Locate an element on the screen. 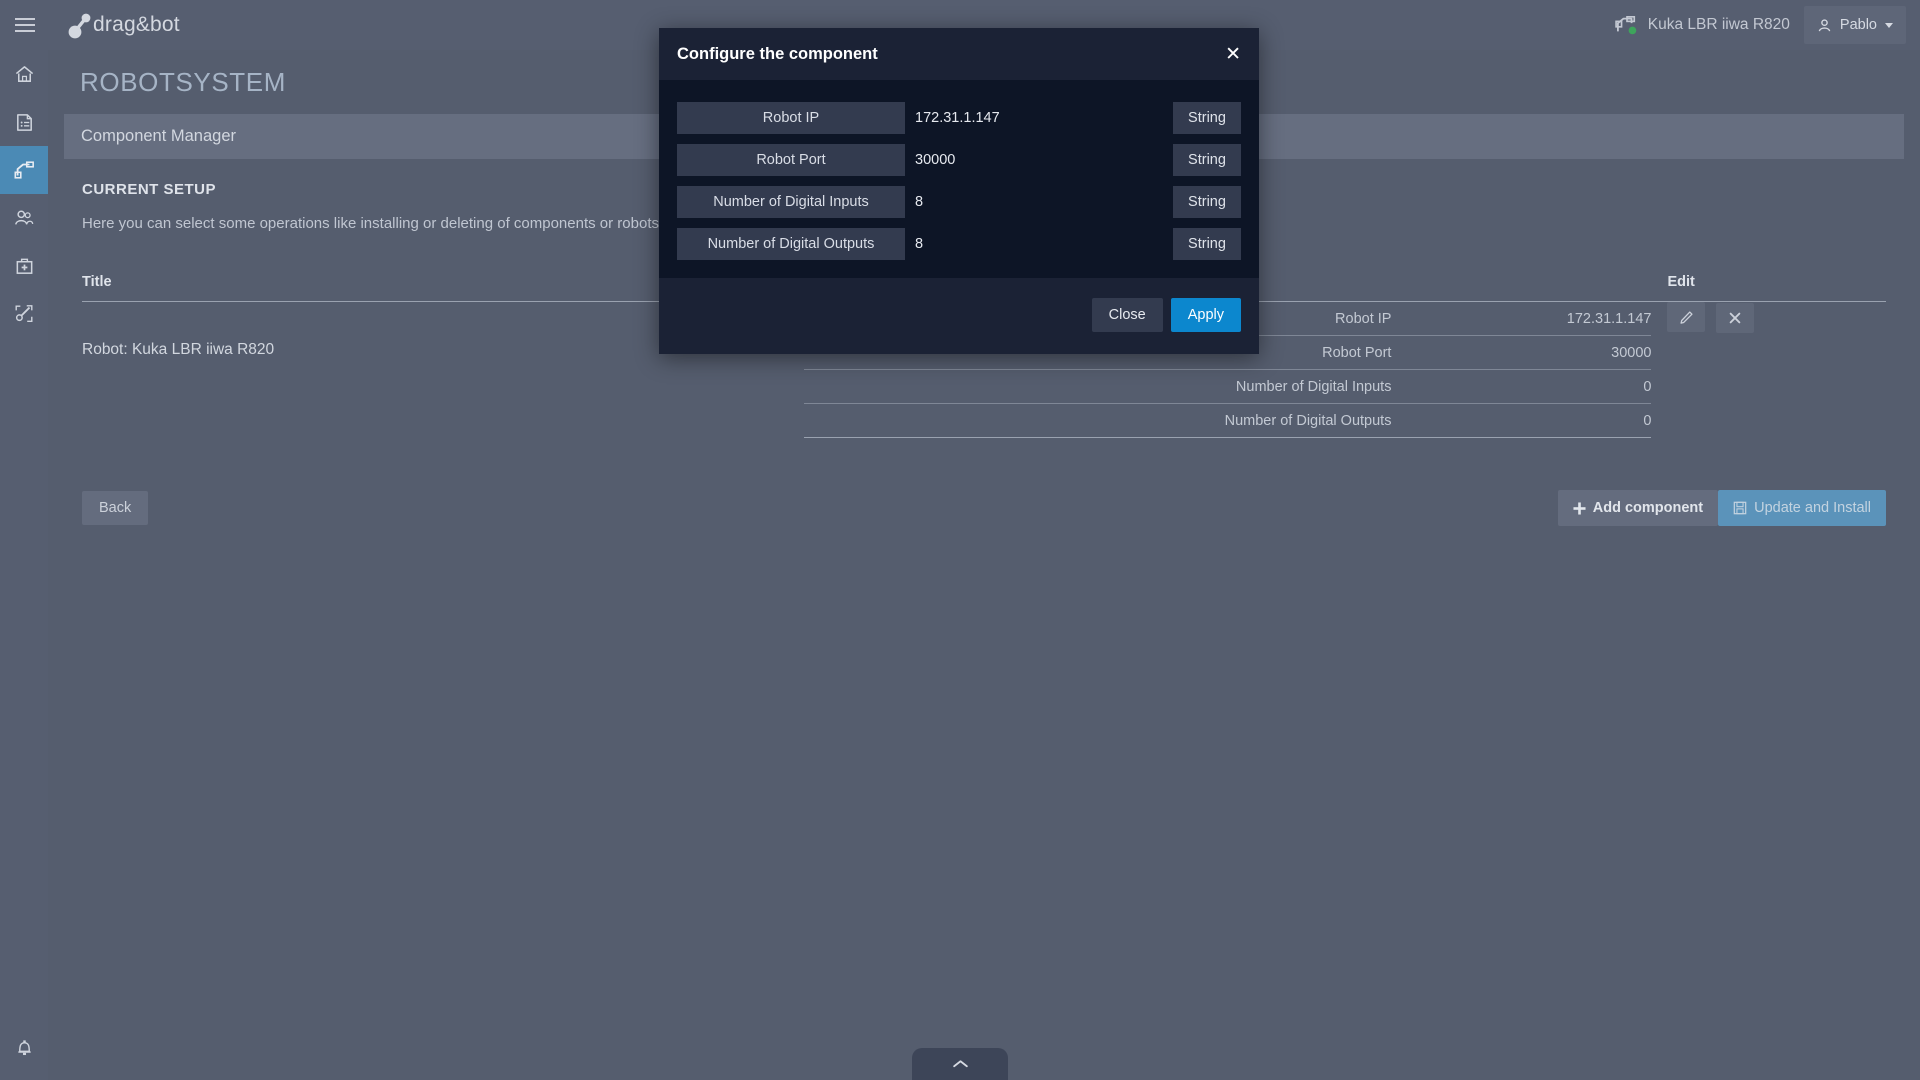 The height and width of the screenshot is (1080, 1920). edit-row-button is located at coordinates (1686, 317).